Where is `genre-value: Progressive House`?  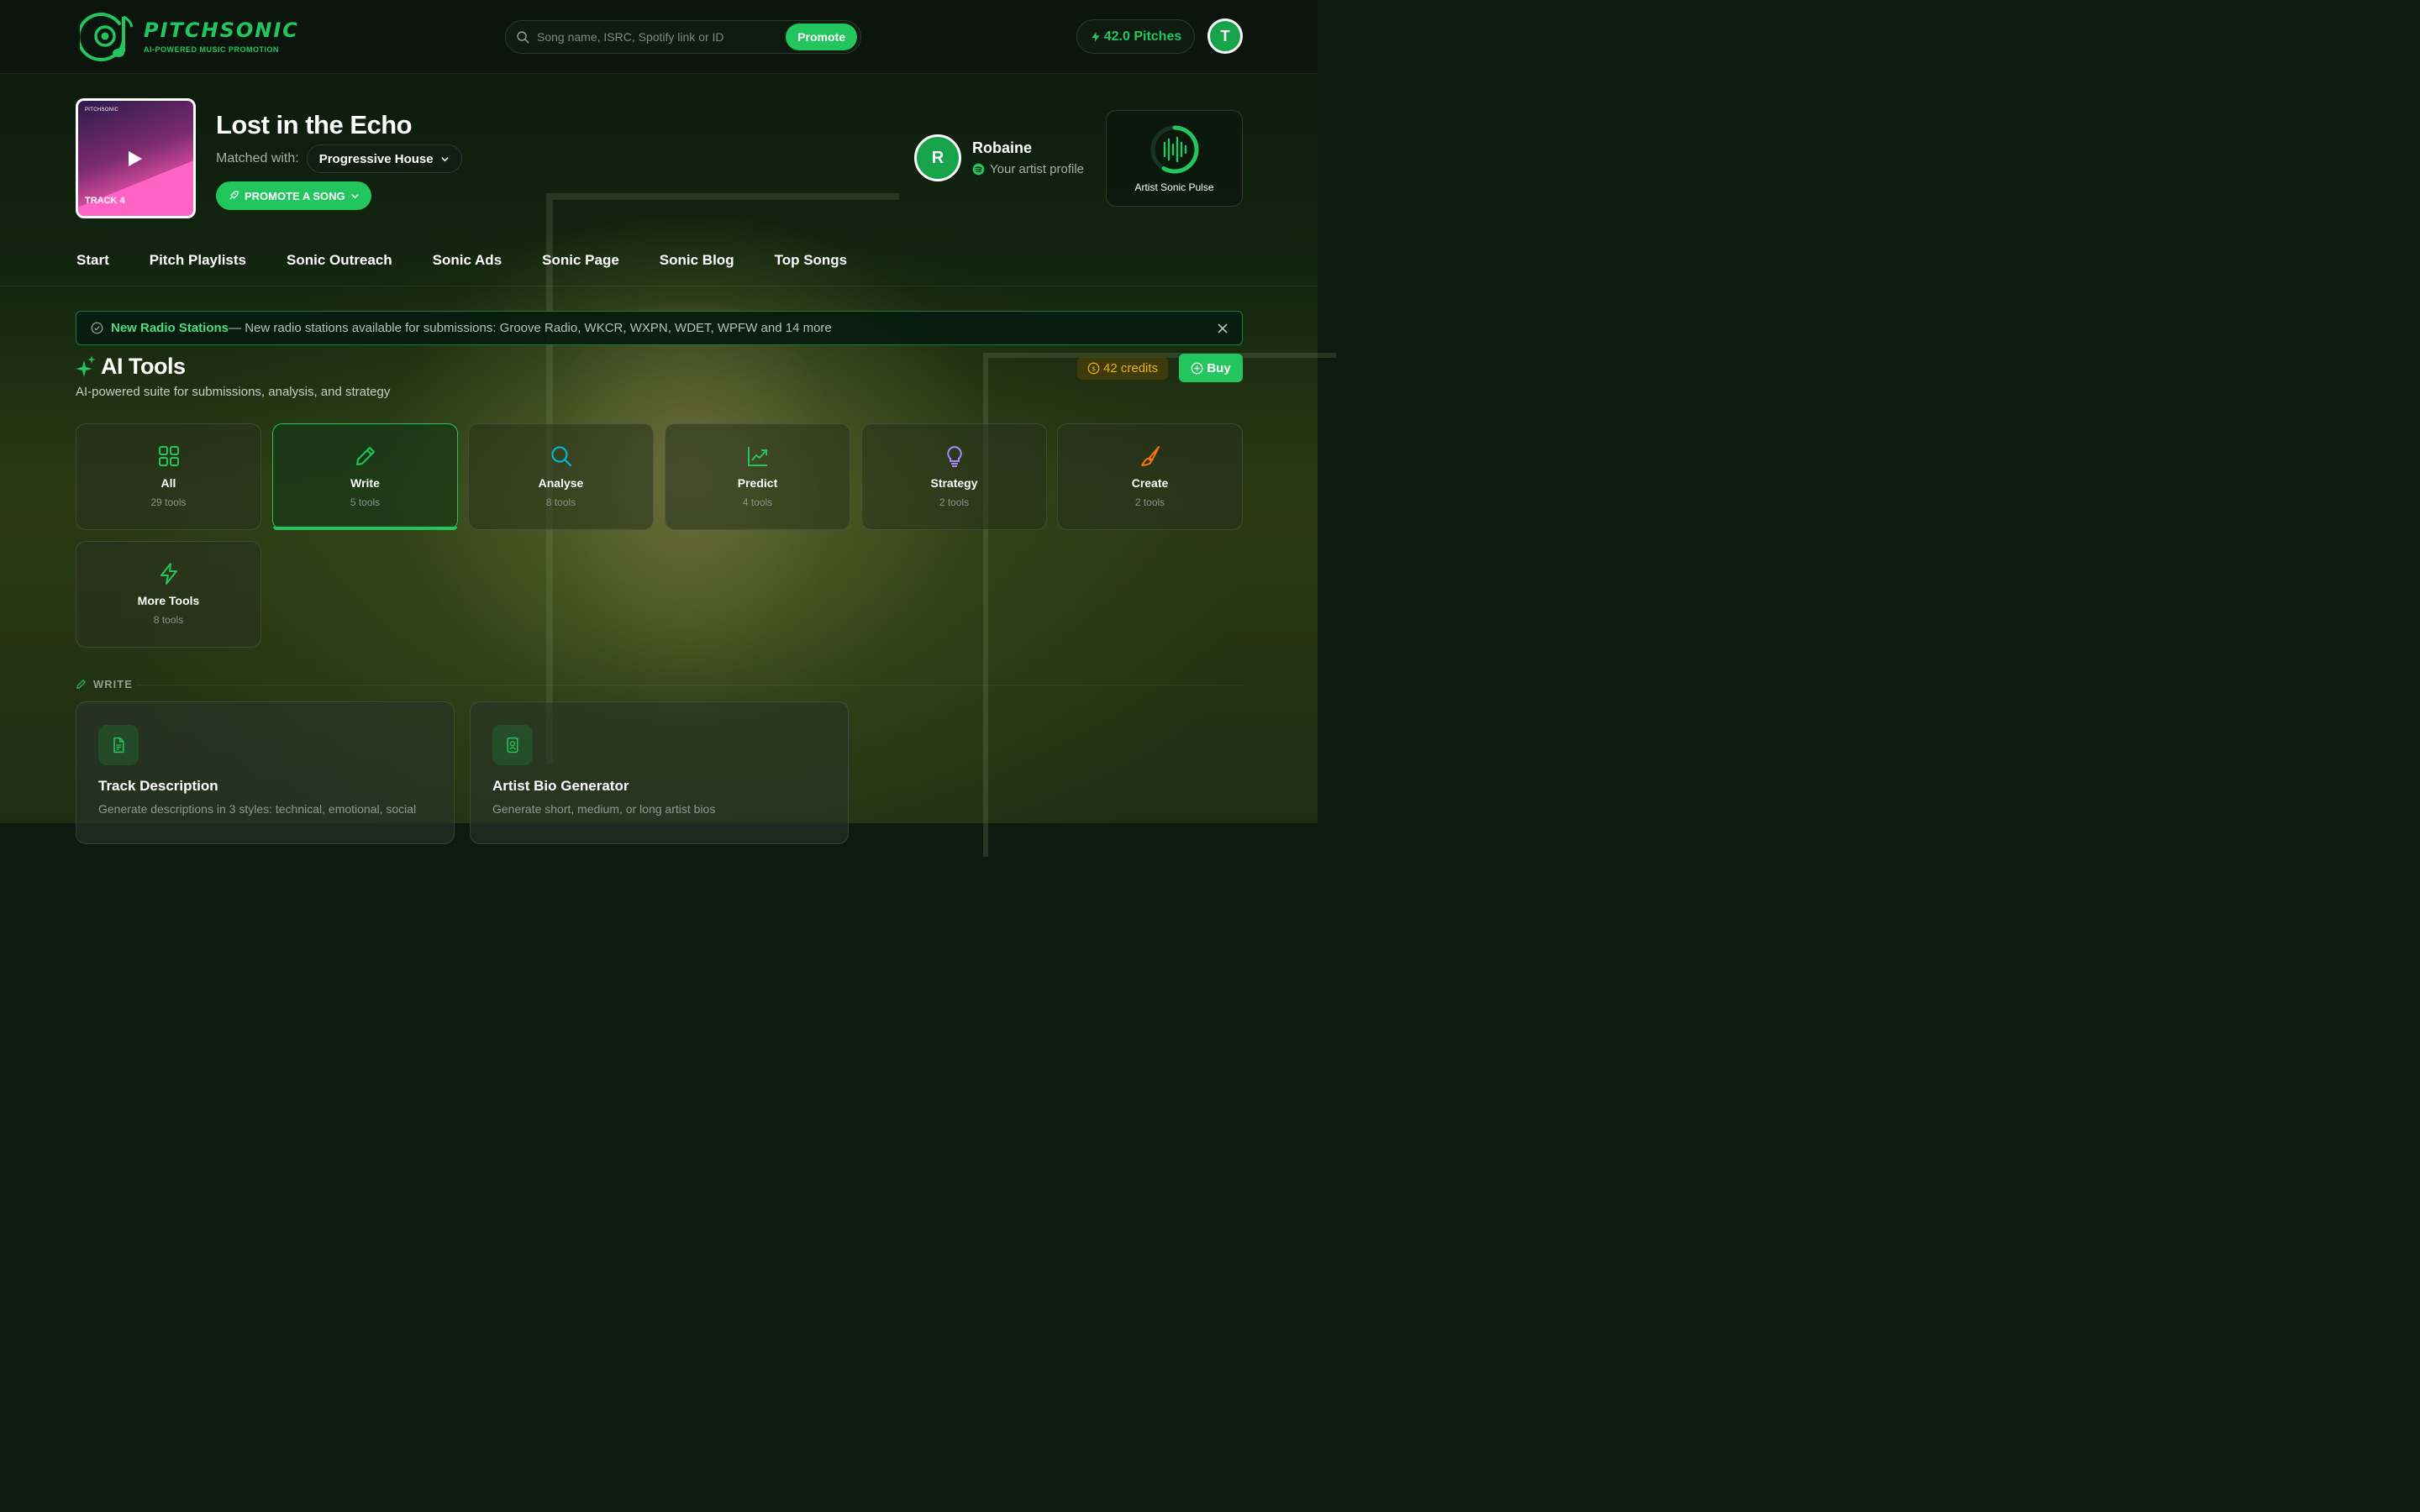
genre-value: Progressive House is located at coordinates (376, 158).